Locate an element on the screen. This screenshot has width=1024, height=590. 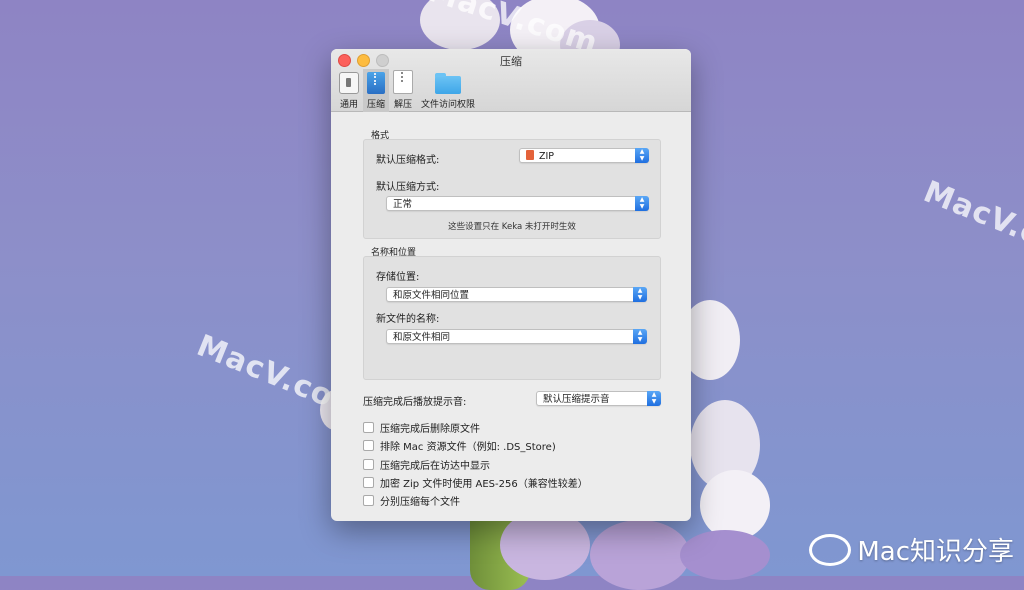
brand-label: Mac知识分享 is located at coordinates (911, 549).